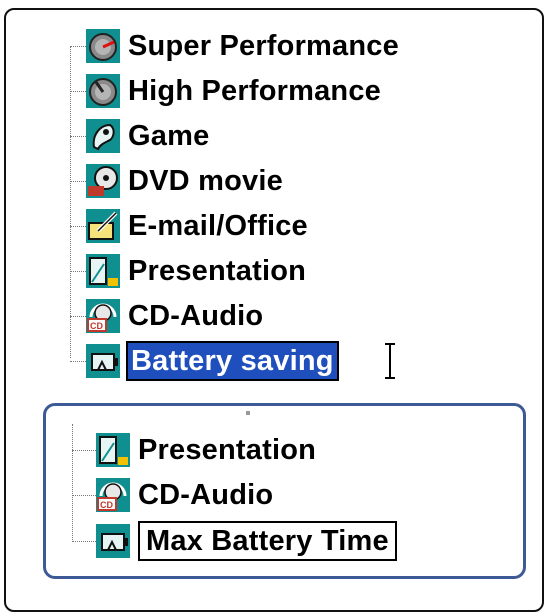 Image resolution: width=547 pixels, height=612 pixels. I want to click on tree-item-max-battery-time: Max Battery Time, so click(246, 541).